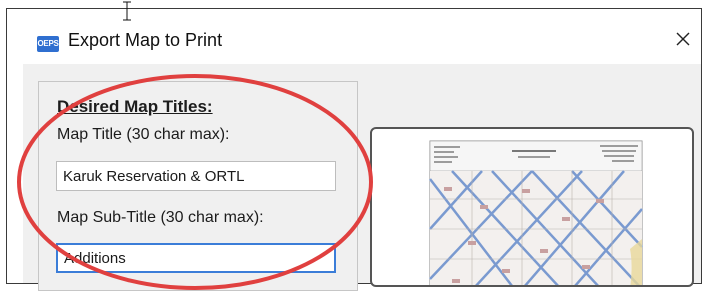  Describe the element at coordinates (48, 44) in the screenshot. I see `app-icon: OEPS` at that location.